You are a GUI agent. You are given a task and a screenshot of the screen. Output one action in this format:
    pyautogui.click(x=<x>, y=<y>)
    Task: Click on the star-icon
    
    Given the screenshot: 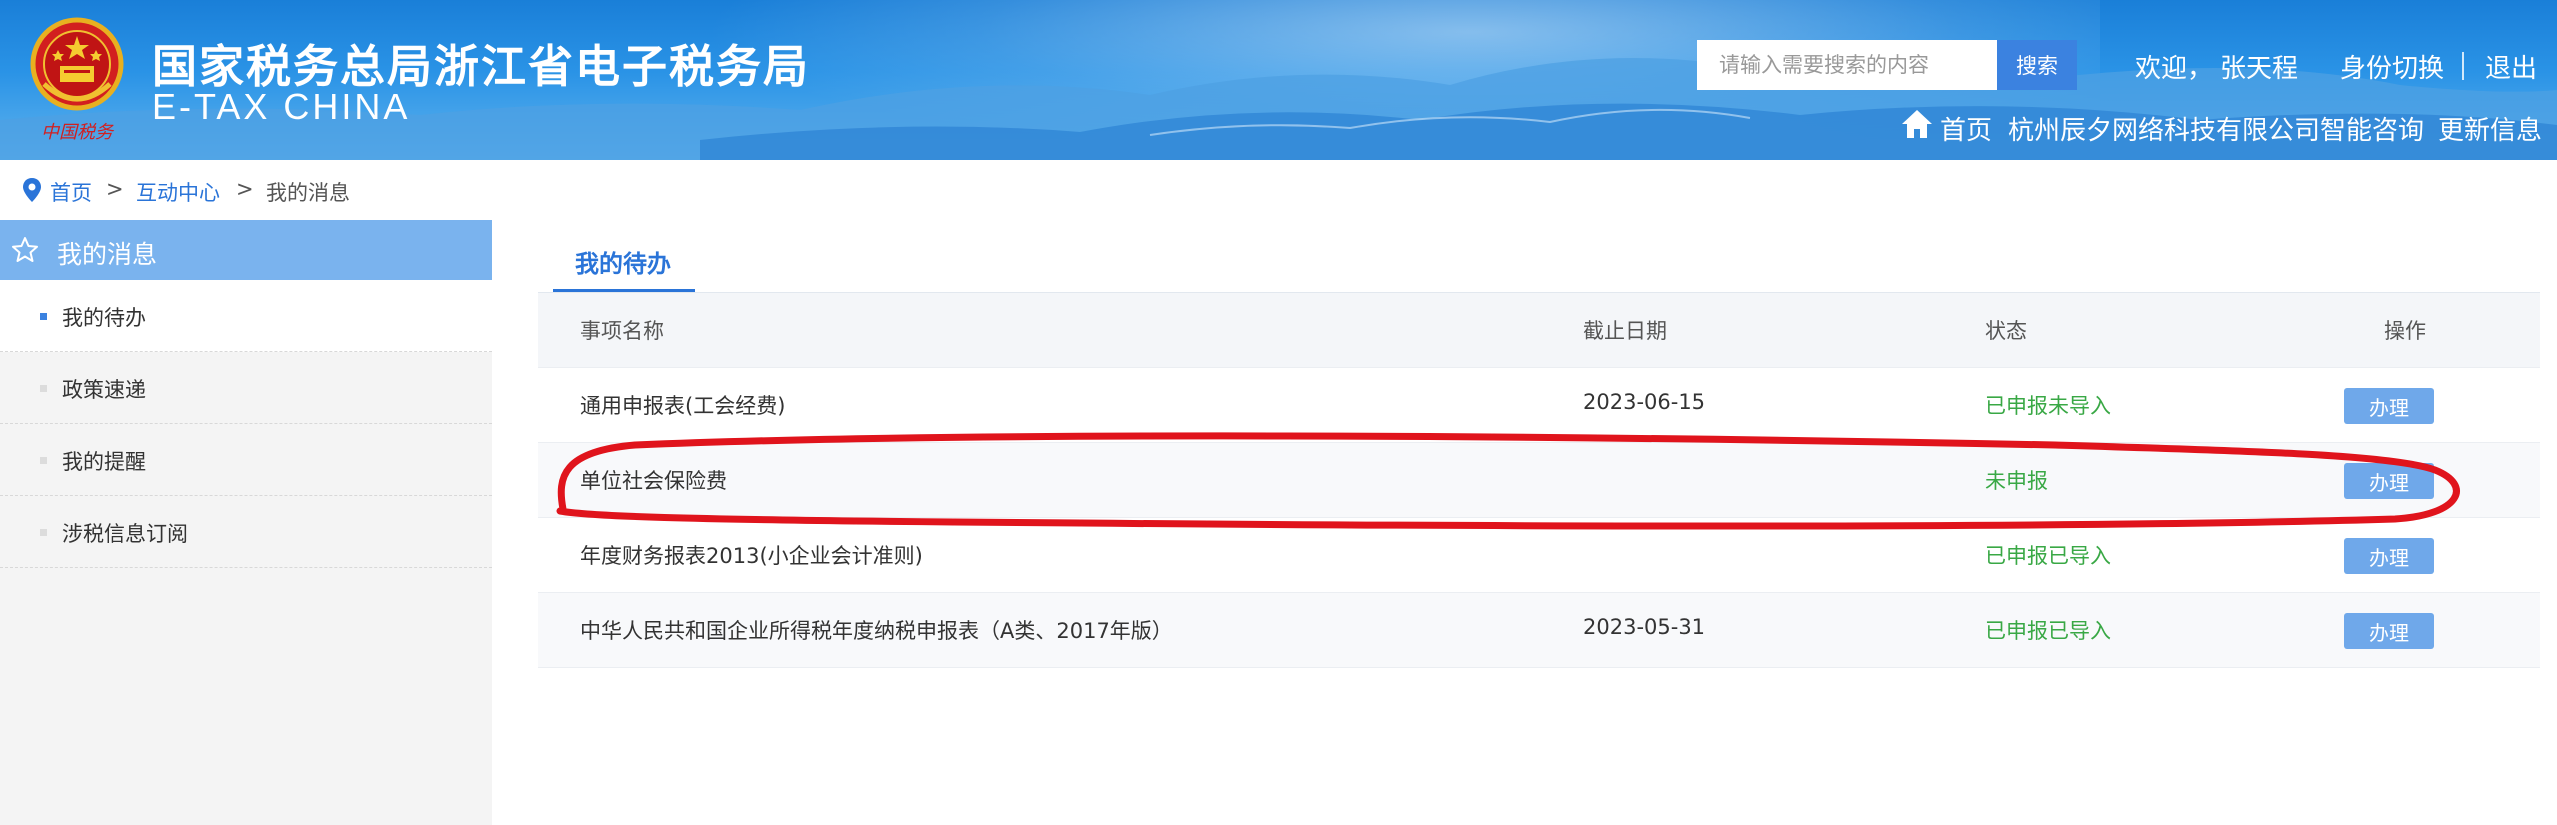 What is the action you would take?
    pyautogui.click(x=25, y=249)
    